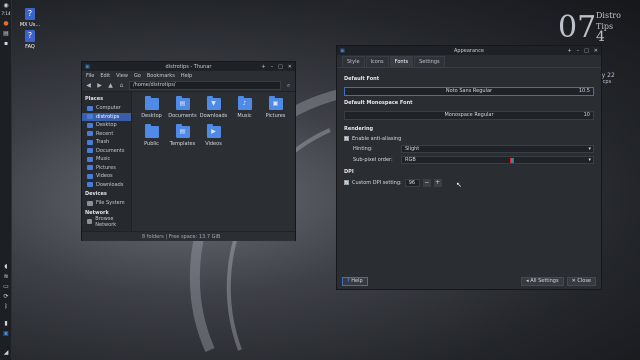 The height and width of the screenshot is (360, 640). I want to click on videos-folder-icon, so click(90, 176).